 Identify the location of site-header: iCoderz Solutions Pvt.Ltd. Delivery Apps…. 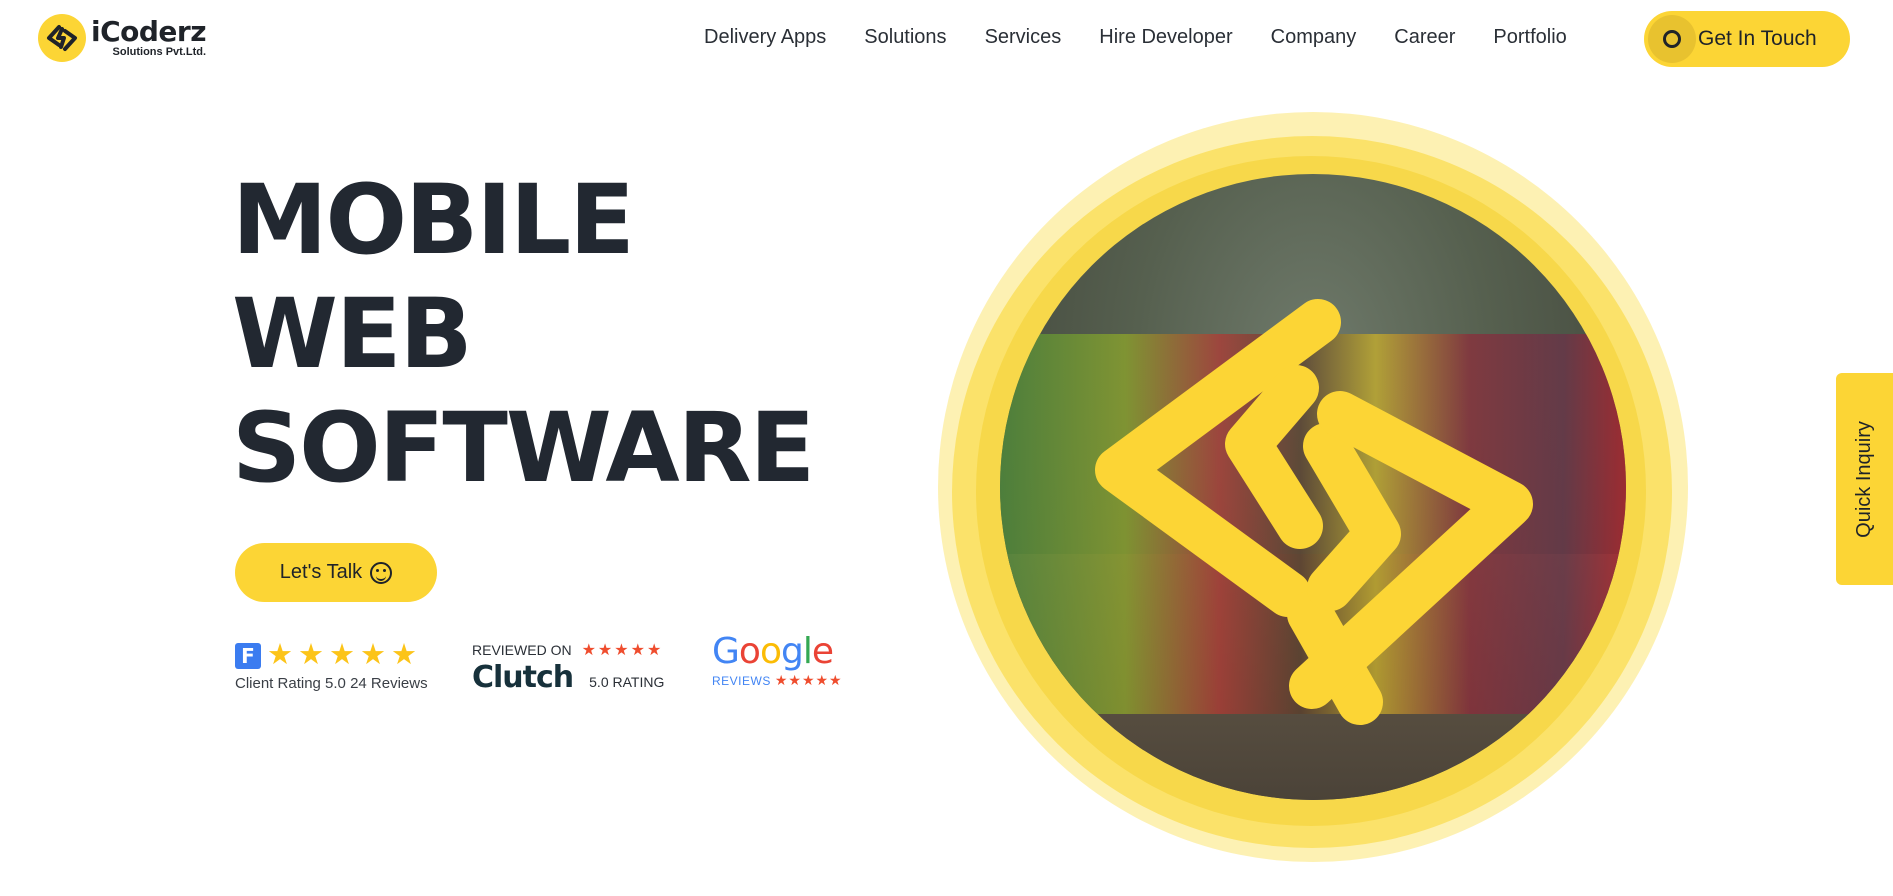
(946, 40).